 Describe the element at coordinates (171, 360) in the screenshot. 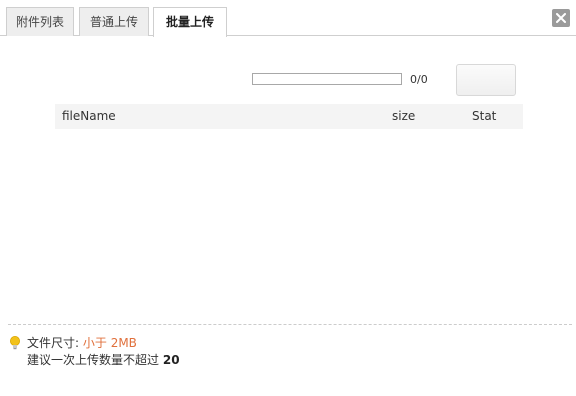

I see `batch-limit-value: 20` at that location.